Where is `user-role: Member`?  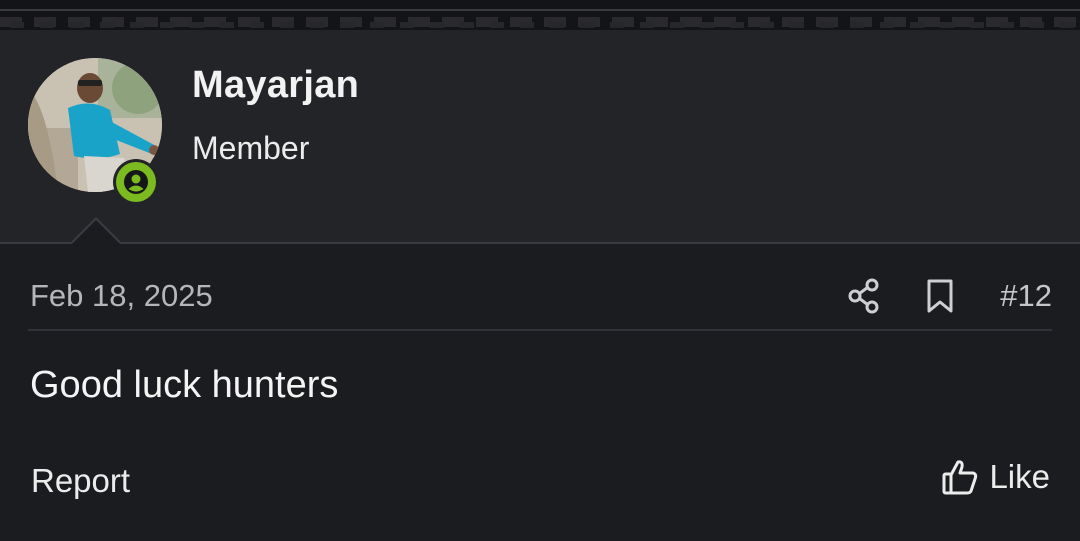 user-role: Member is located at coordinates (251, 148).